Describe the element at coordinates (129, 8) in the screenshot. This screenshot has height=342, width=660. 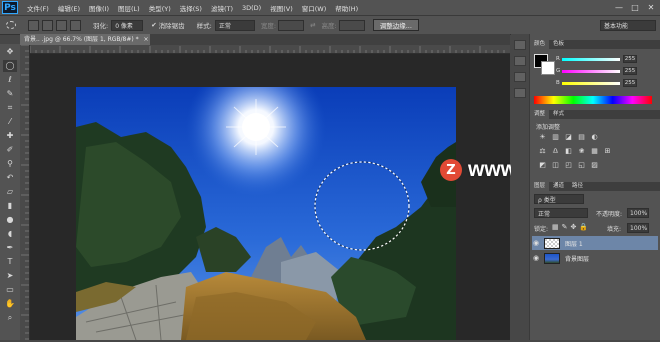
I see `menu-layer: 图层(L)` at that location.